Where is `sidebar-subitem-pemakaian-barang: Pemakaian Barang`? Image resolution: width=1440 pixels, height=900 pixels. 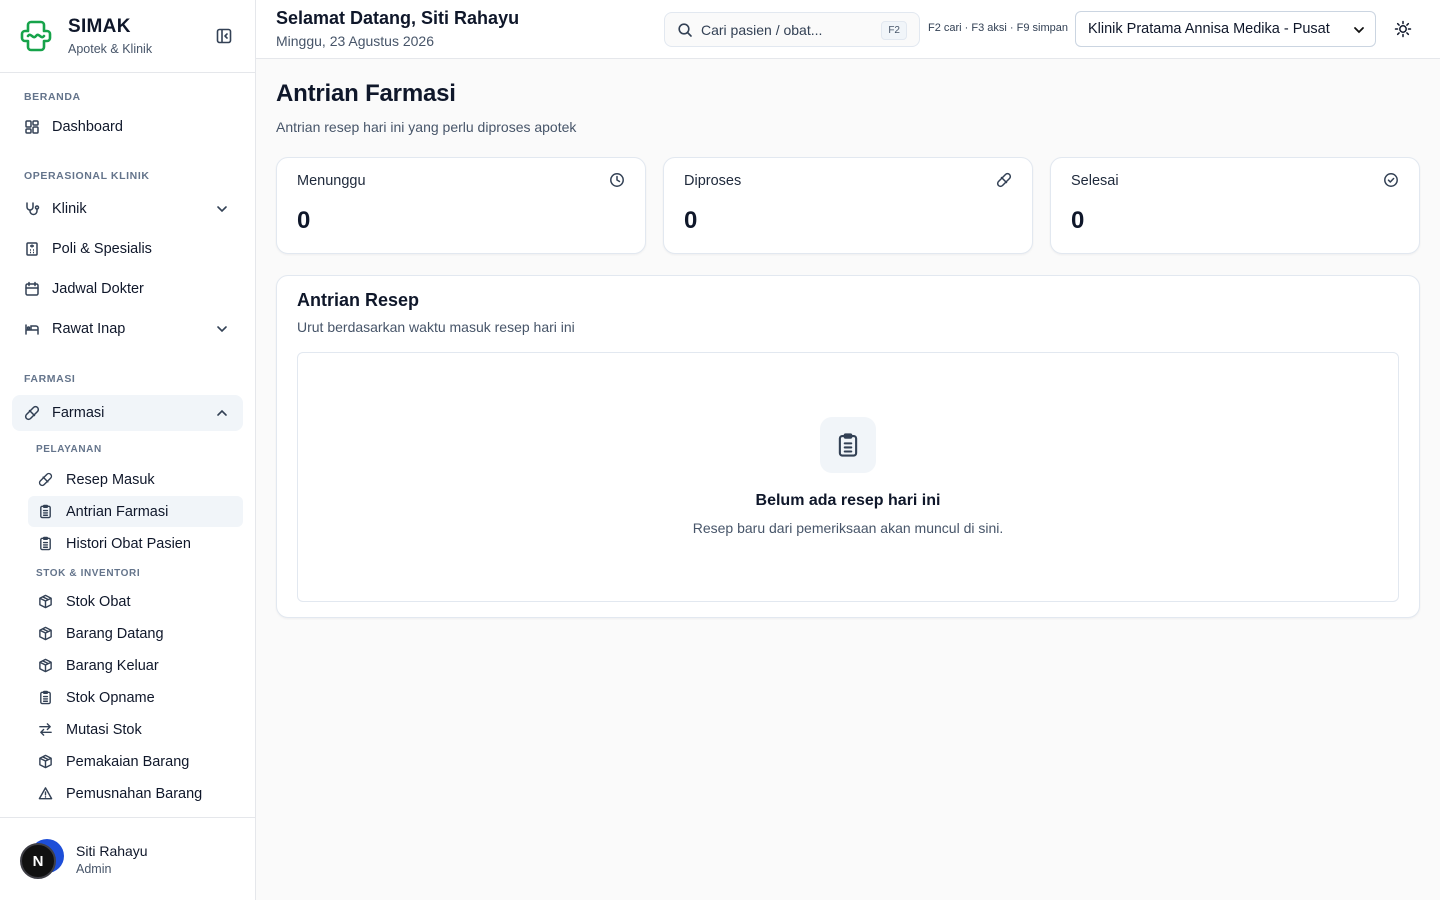 sidebar-subitem-pemakaian-barang: Pemakaian Barang is located at coordinates (135, 761).